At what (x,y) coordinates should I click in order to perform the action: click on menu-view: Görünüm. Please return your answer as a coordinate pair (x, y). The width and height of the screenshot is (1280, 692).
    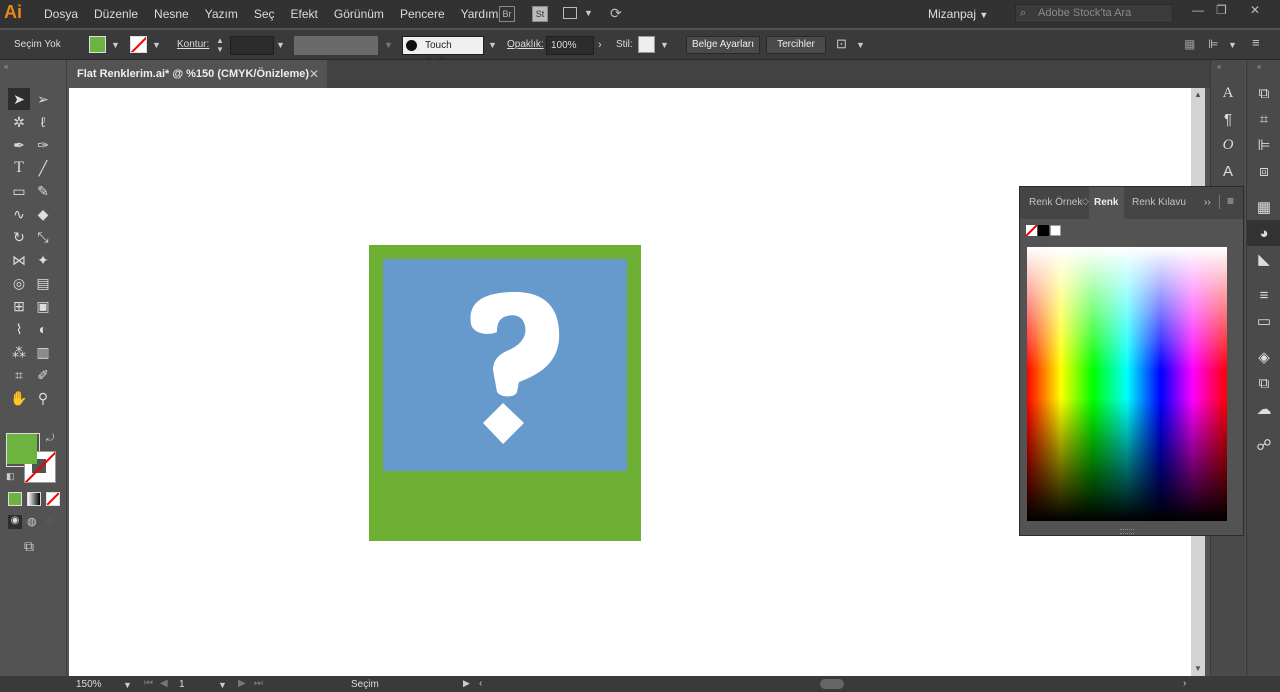
    Looking at the image, I should click on (359, 14).